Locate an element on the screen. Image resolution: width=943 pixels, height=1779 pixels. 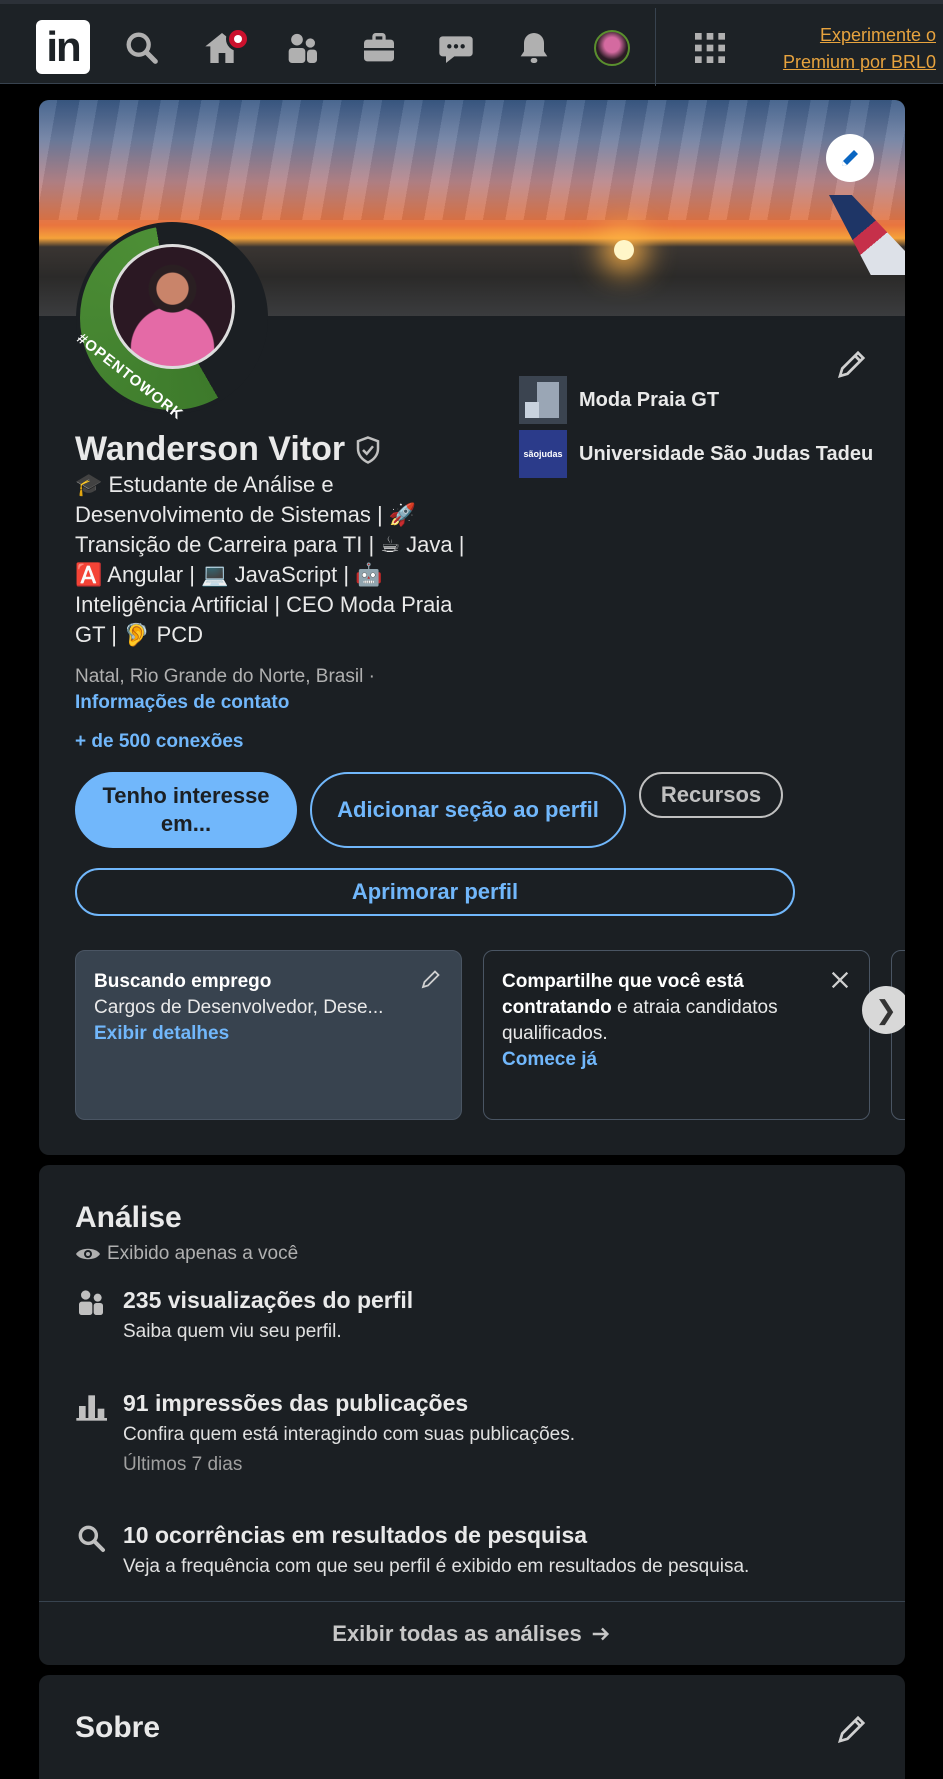
bar-chart-icon is located at coordinates (91, 1408).